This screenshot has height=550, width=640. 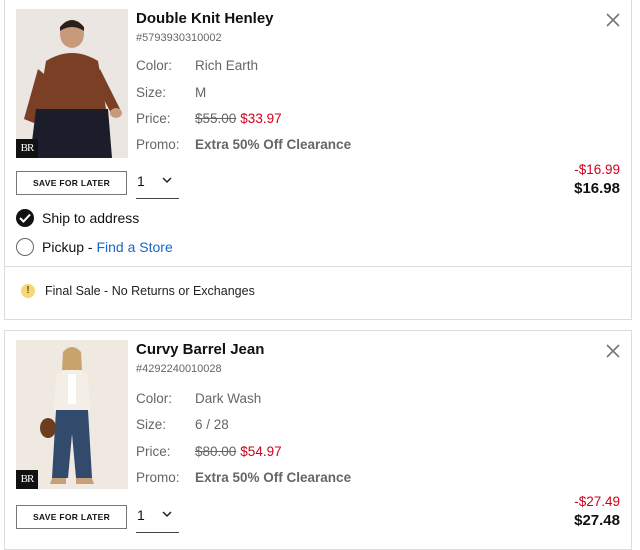 I want to click on price-row: Price: $80.00 $54.97, so click(x=209, y=451).